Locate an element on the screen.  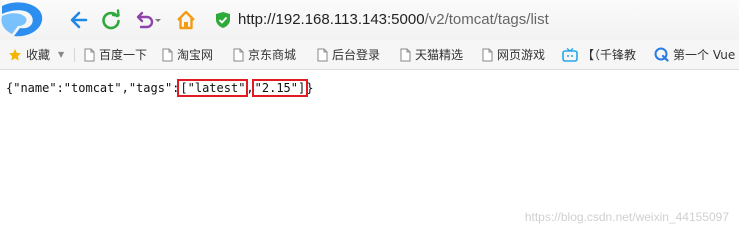
bookmark-qianfeng: 【（千锋教 is located at coordinates (599, 54).